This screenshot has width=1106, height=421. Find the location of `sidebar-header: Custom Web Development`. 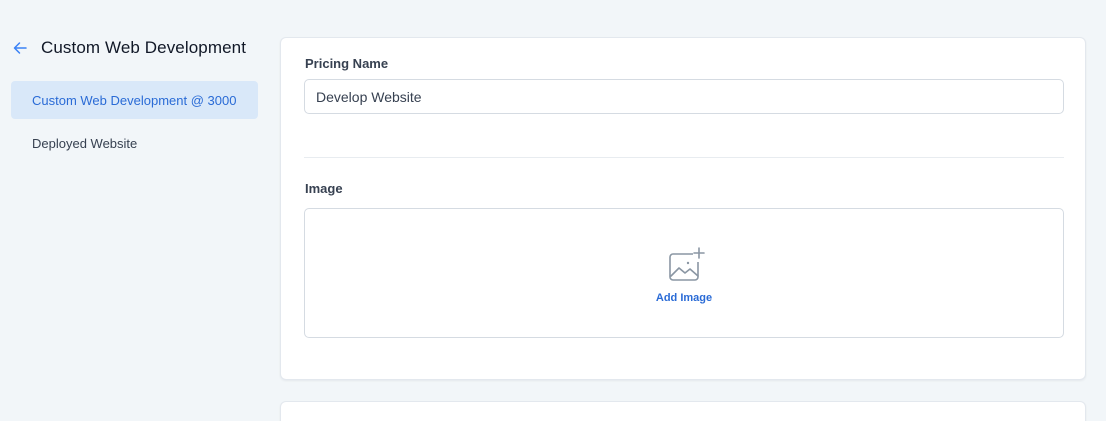

sidebar-header: Custom Web Development is located at coordinates (128, 48).